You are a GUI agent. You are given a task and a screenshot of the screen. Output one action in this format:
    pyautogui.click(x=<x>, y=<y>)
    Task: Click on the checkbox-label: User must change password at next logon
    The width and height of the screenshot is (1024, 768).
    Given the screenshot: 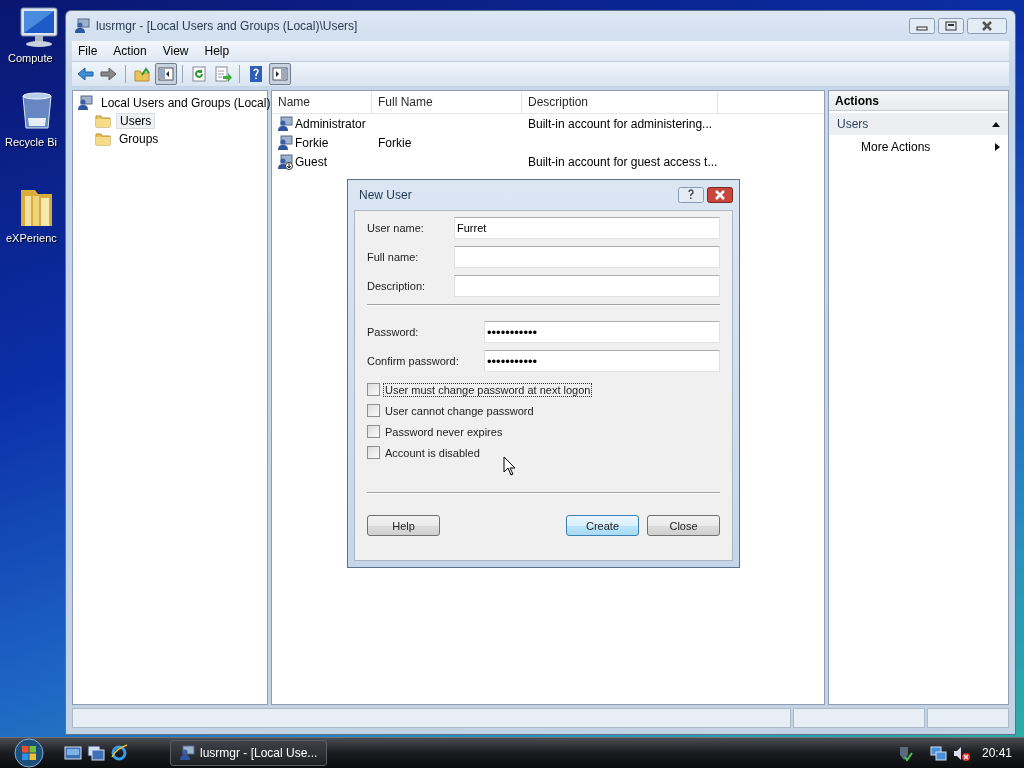 What is the action you would take?
    pyautogui.click(x=488, y=389)
    